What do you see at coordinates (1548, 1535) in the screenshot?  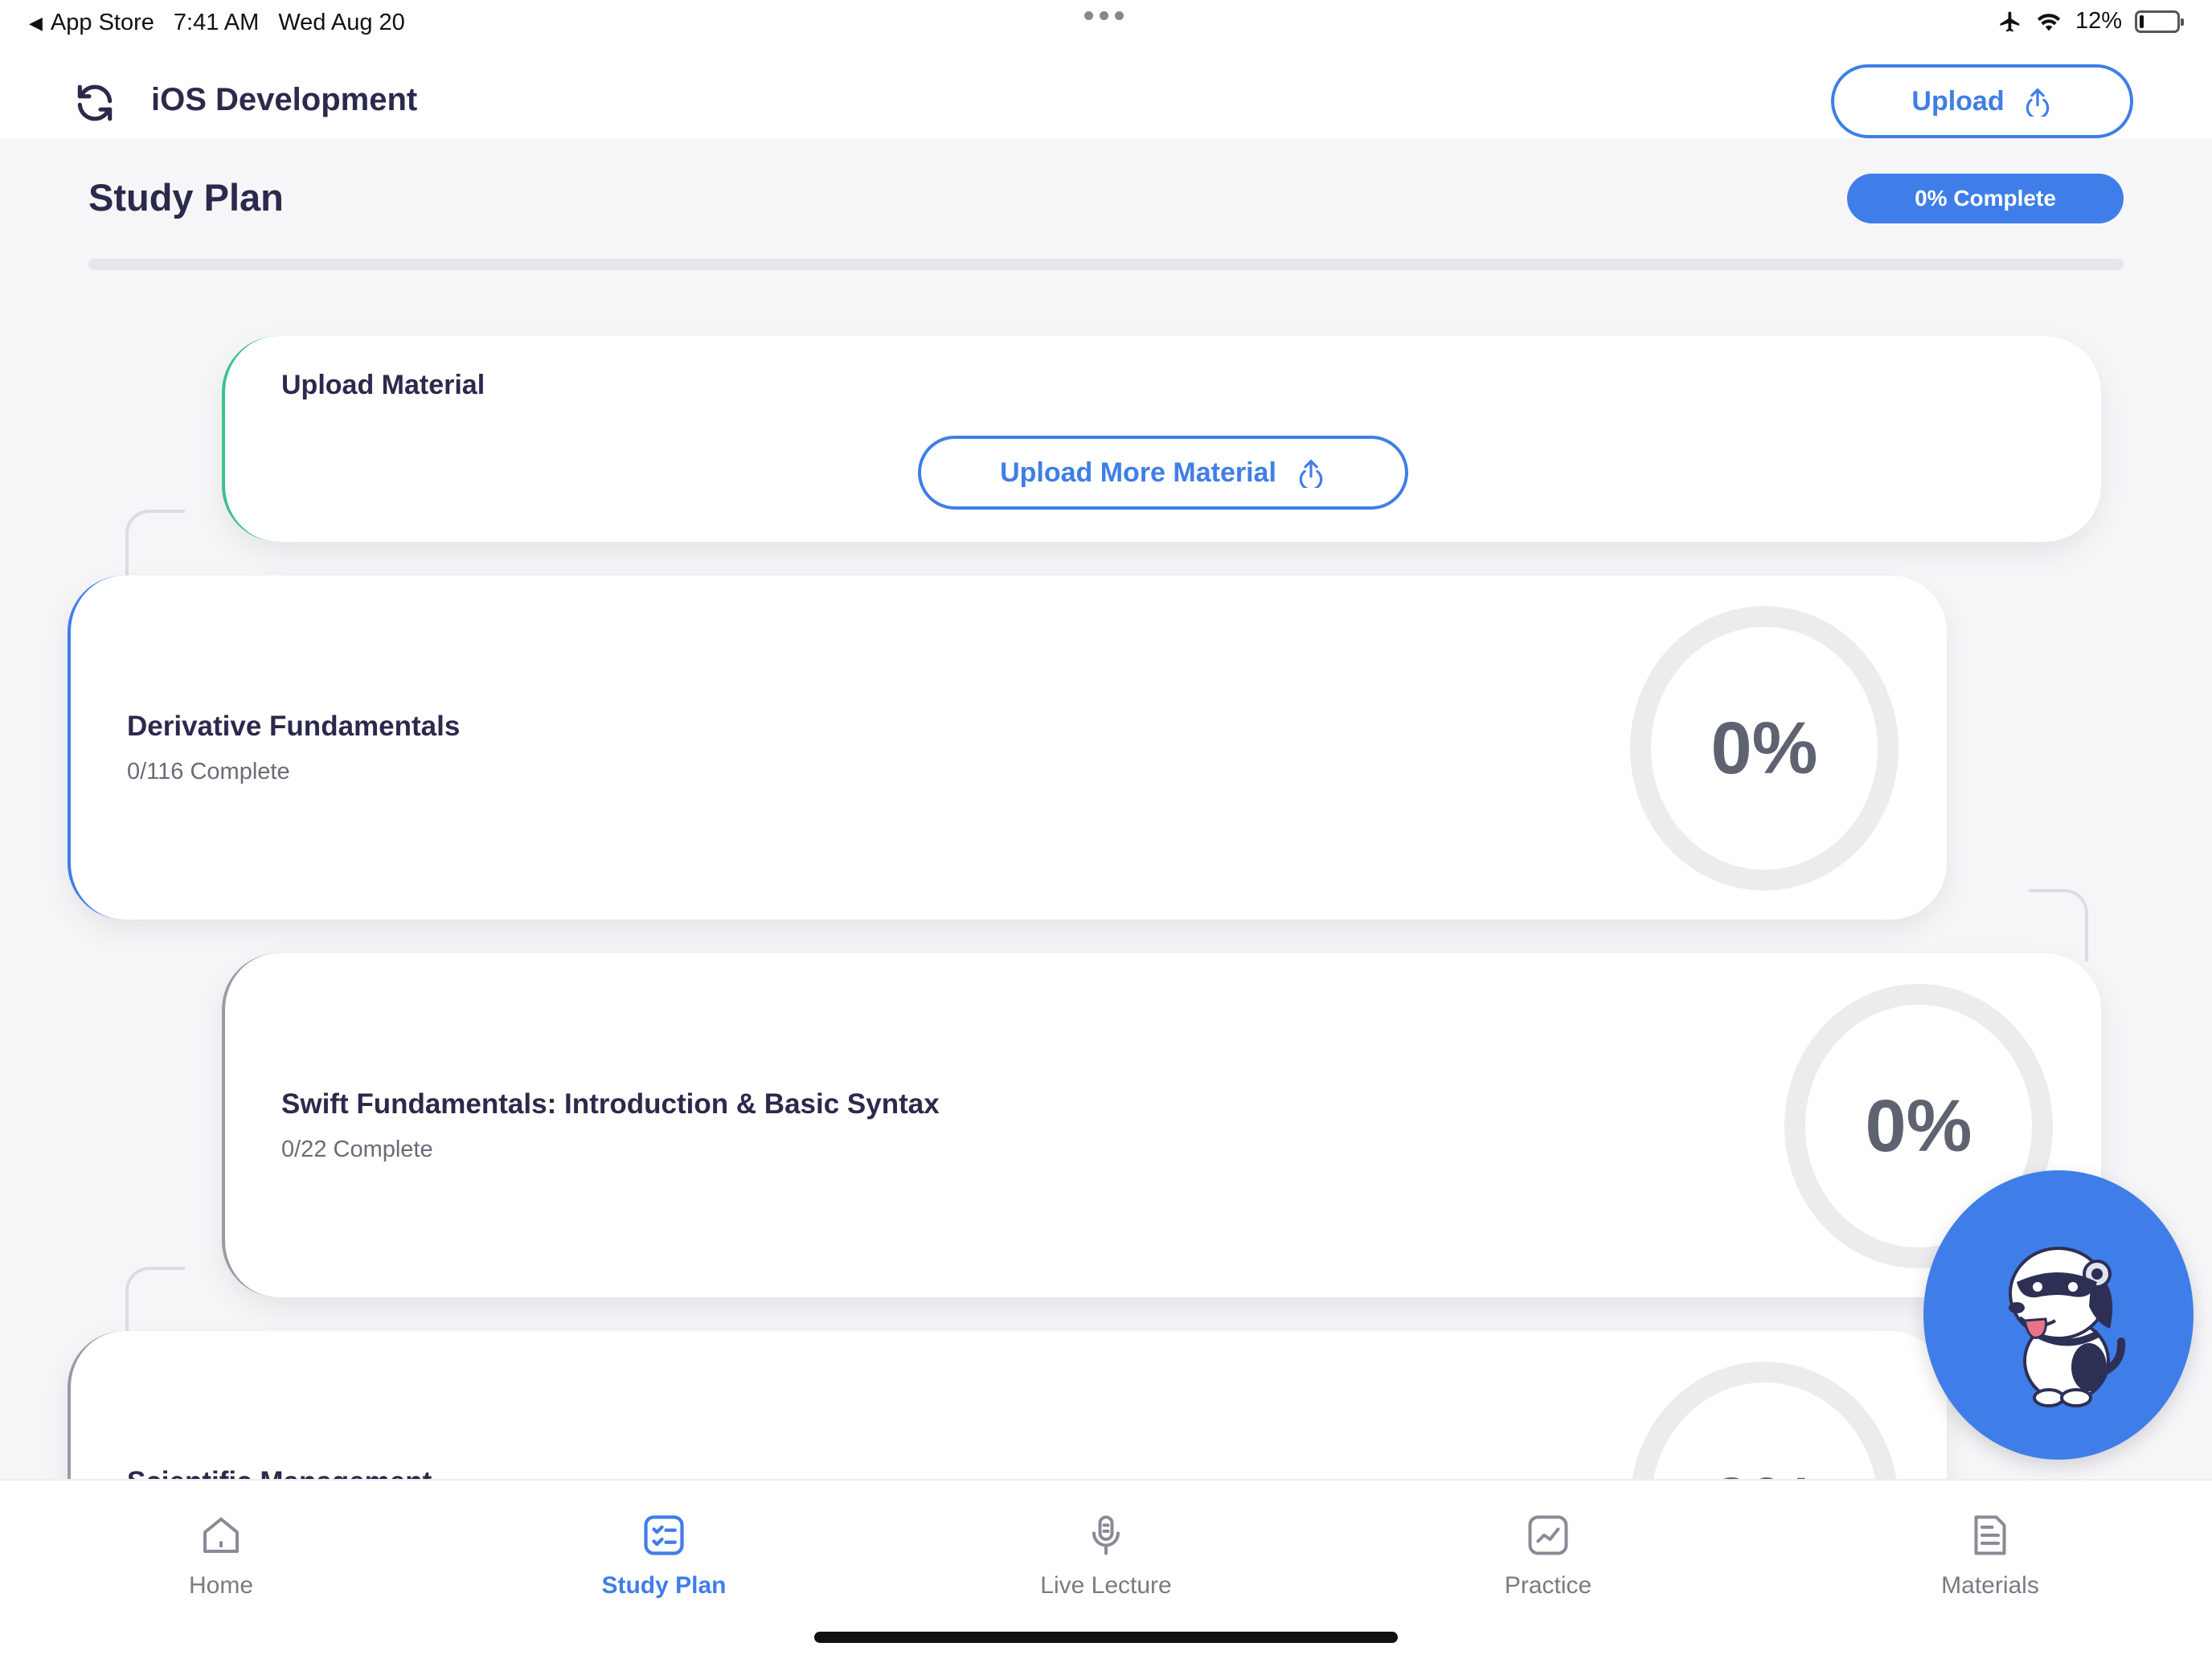 I see `chart-icon` at bounding box center [1548, 1535].